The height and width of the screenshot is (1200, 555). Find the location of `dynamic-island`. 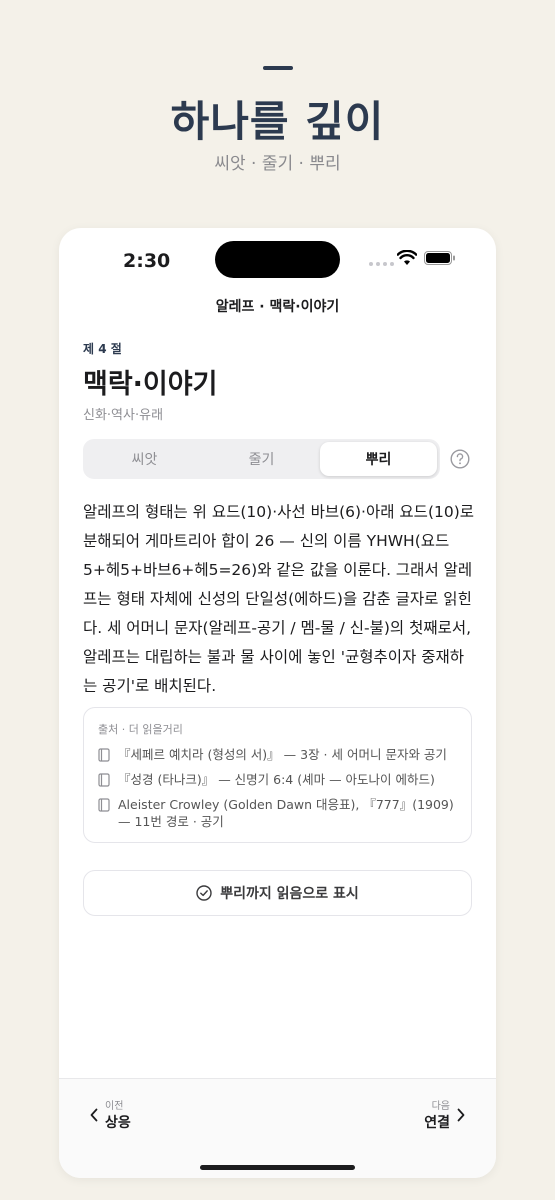

dynamic-island is located at coordinates (277, 259).